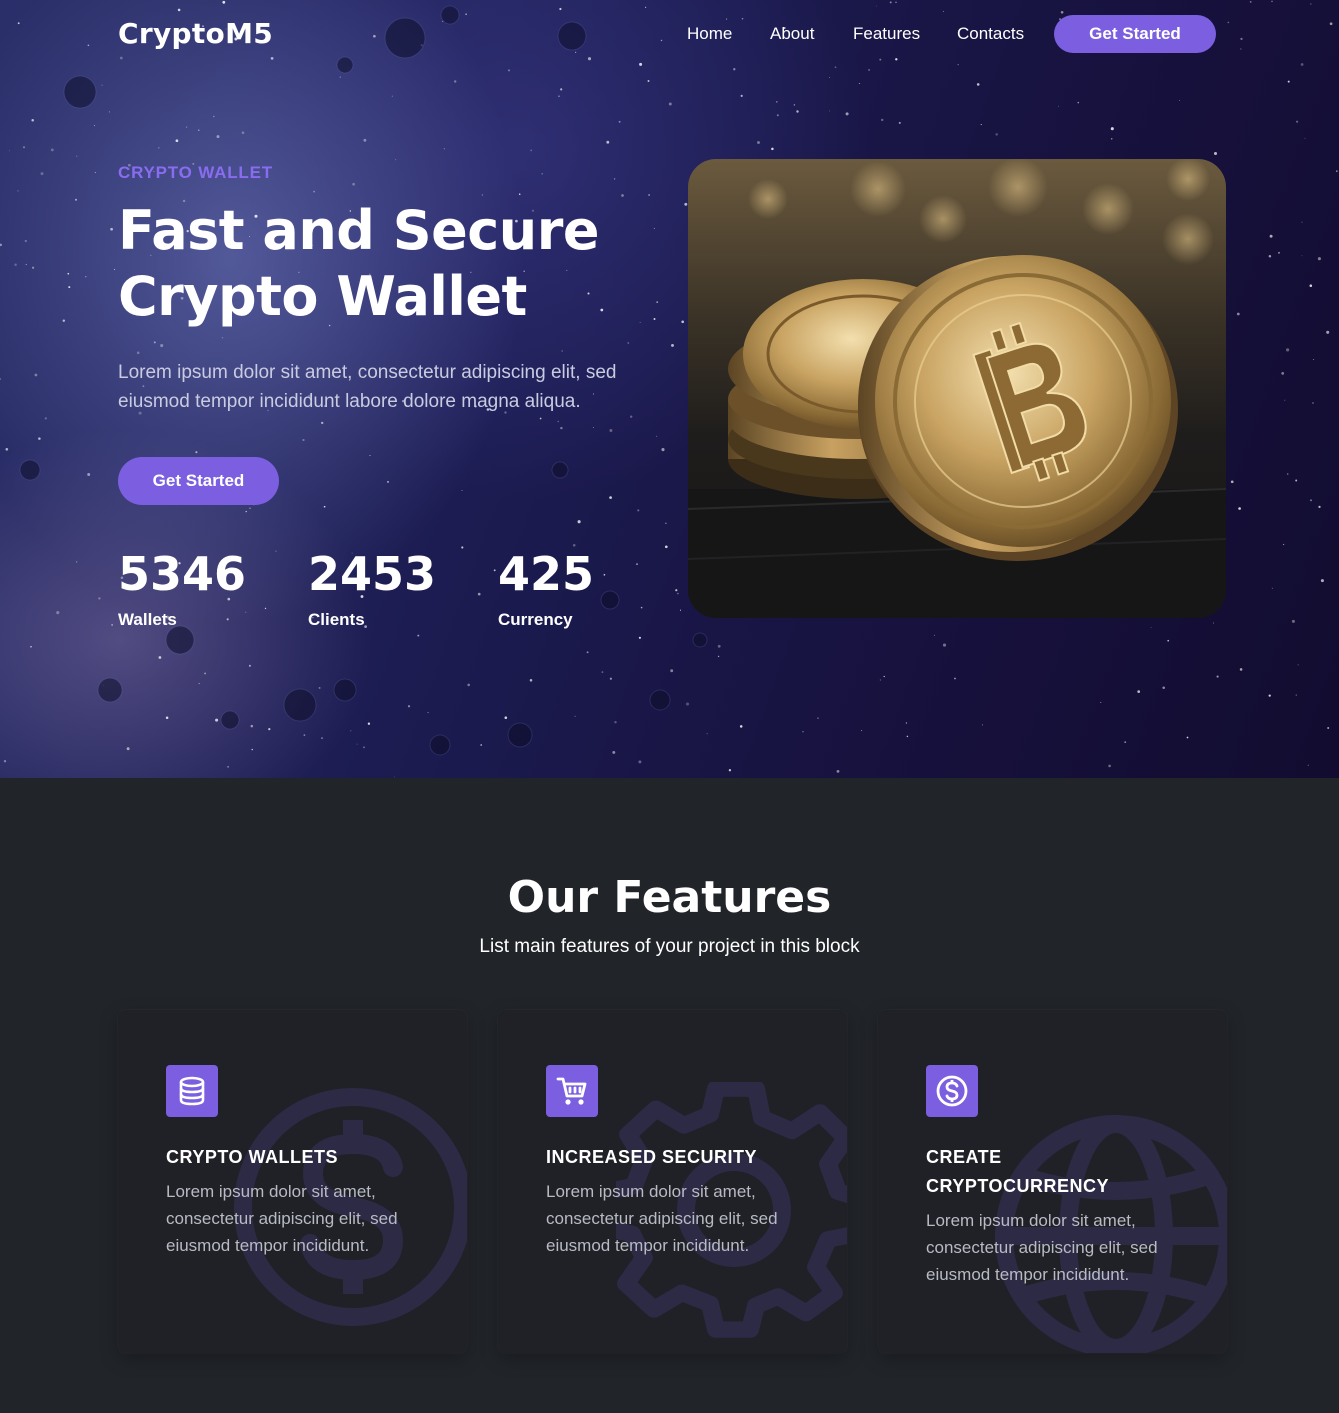 Image resolution: width=1339 pixels, height=1413 pixels. I want to click on stat-currency: 425 Currency, so click(546, 588).